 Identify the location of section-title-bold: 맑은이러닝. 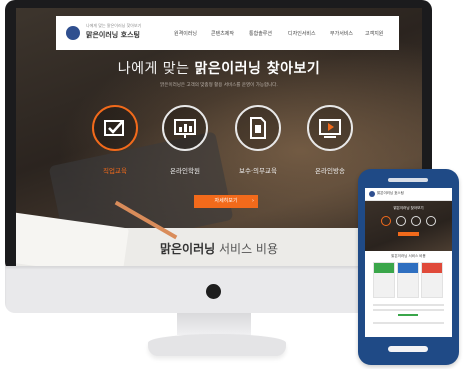
(187, 249).